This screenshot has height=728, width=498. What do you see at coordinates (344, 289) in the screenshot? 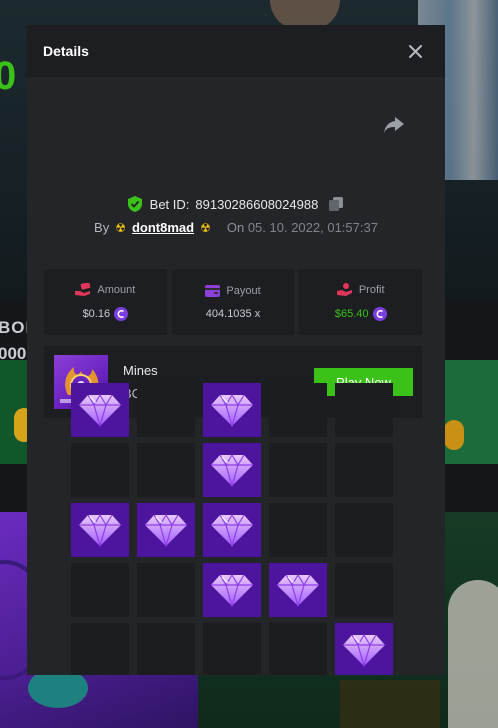
I see `profit-hand-icon` at bounding box center [344, 289].